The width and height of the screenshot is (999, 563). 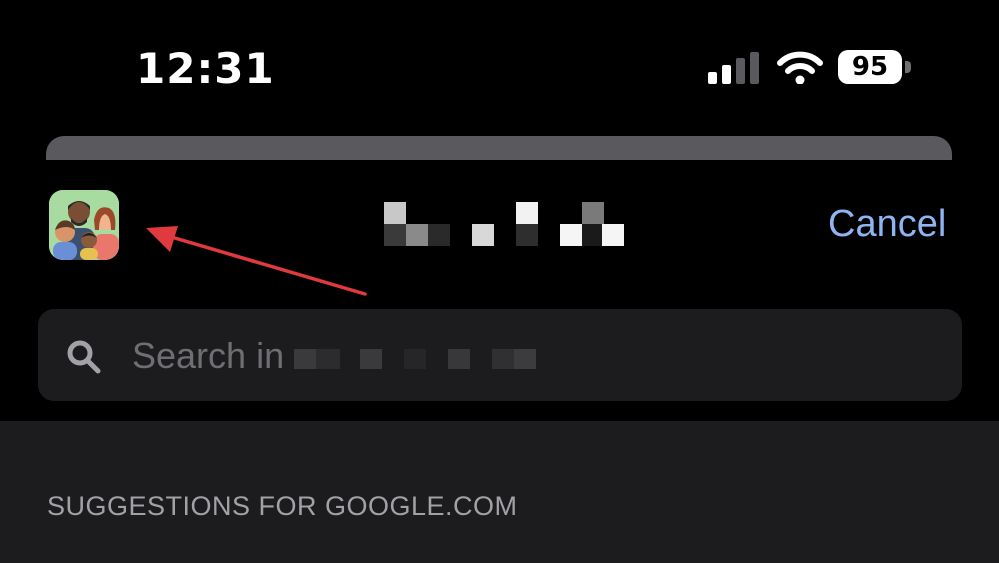 What do you see at coordinates (733, 68) in the screenshot?
I see `signal-icon` at bounding box center [733, 68].